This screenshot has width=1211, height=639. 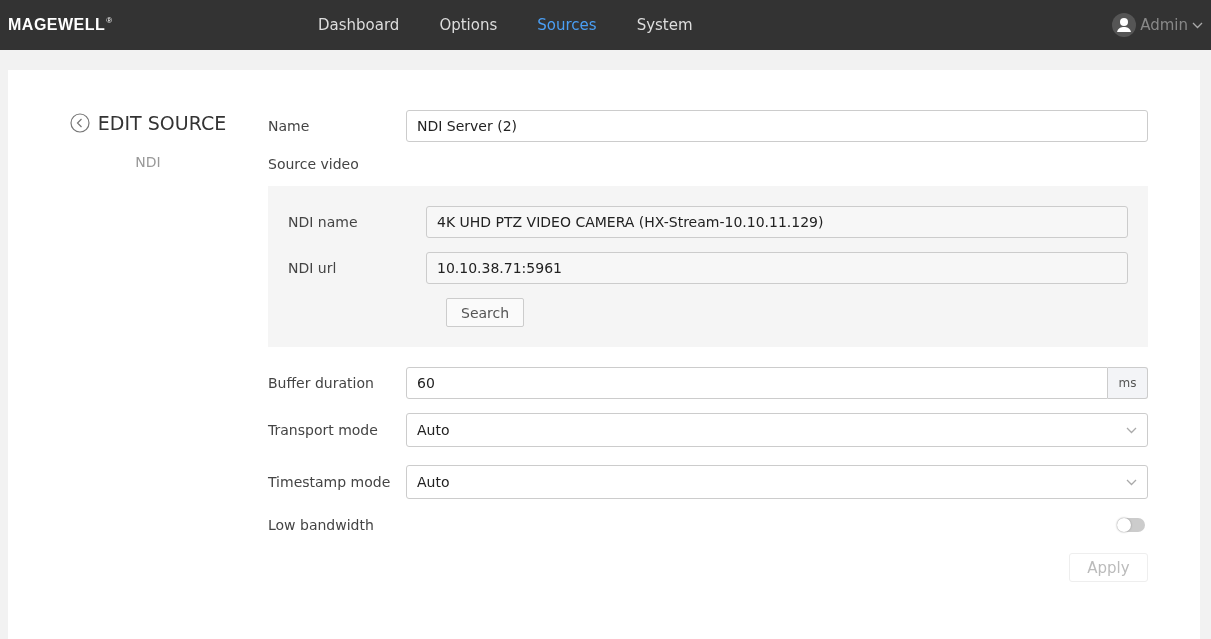 What do you see at coordinates (1128, 383) in the screenshot?
I see `unit-addon: ms` at bounding box center [1128, 383].